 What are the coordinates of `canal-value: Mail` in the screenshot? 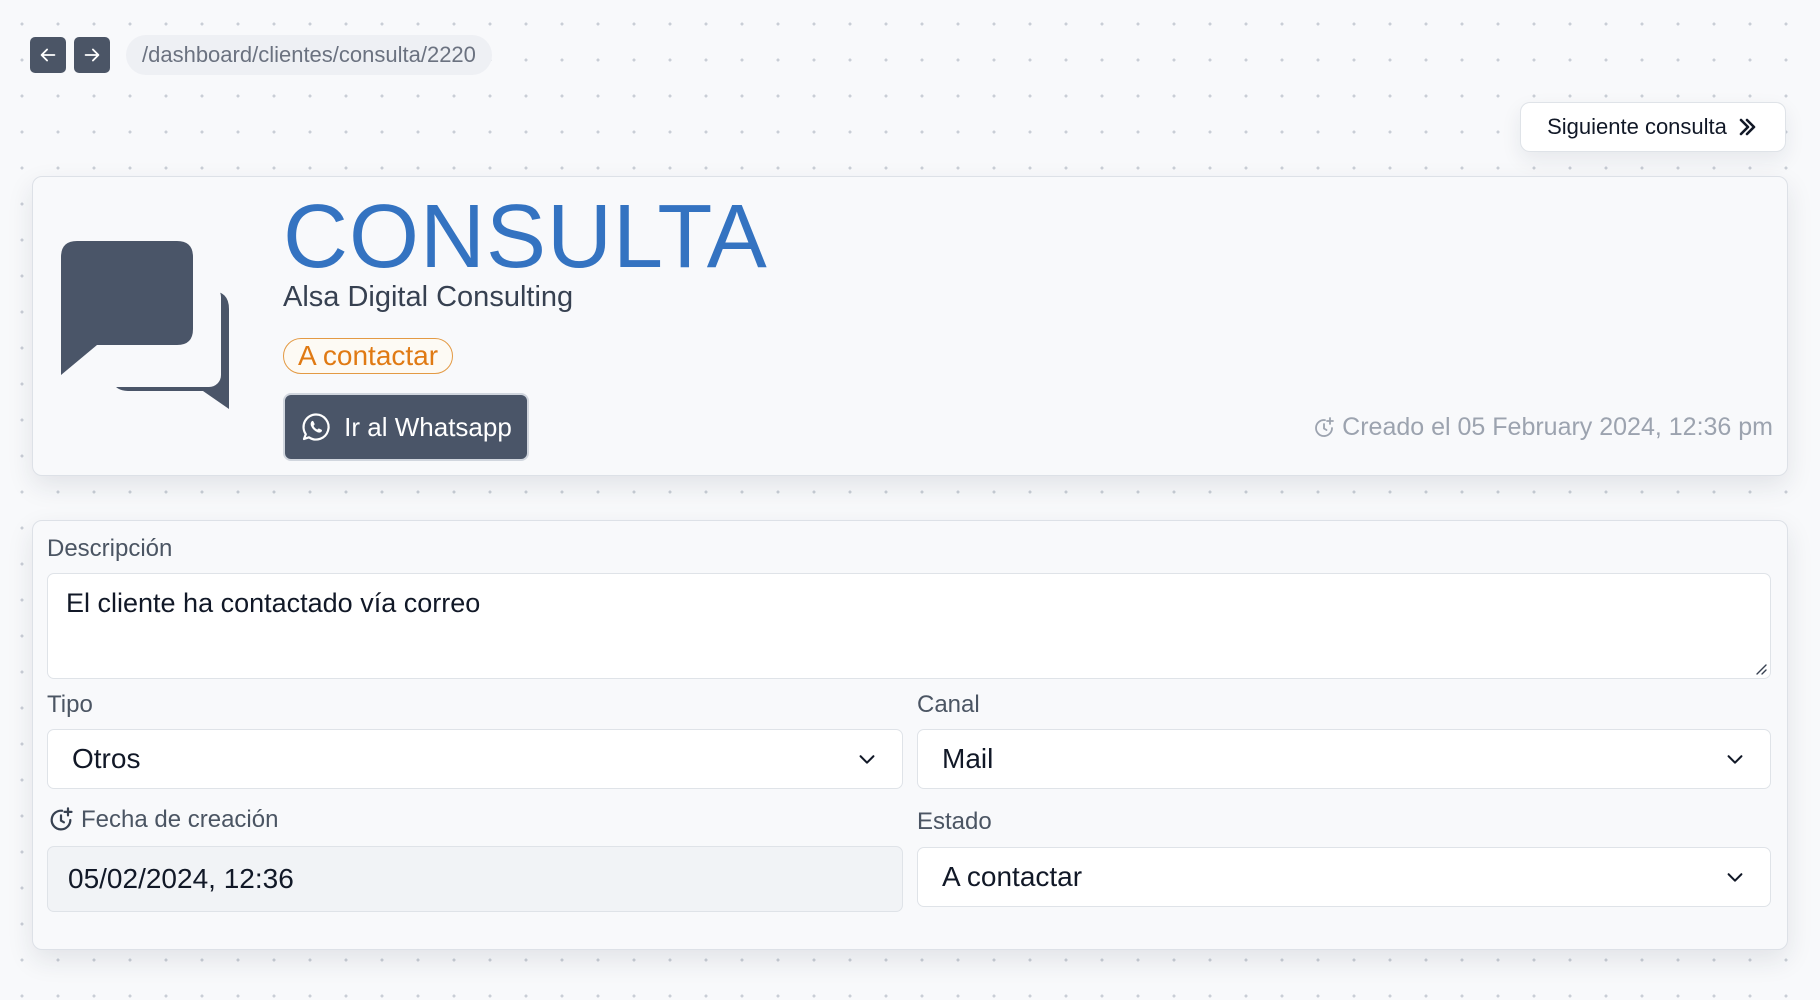 It's located at (968, 758).